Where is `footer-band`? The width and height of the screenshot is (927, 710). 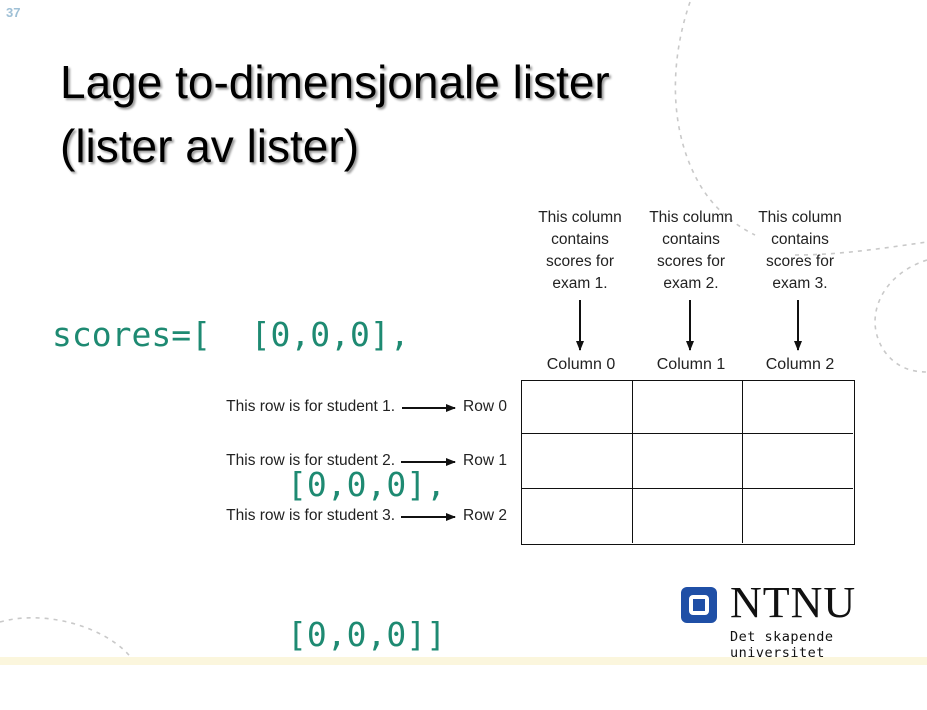
footer-band is located at coordinates (463, 661).